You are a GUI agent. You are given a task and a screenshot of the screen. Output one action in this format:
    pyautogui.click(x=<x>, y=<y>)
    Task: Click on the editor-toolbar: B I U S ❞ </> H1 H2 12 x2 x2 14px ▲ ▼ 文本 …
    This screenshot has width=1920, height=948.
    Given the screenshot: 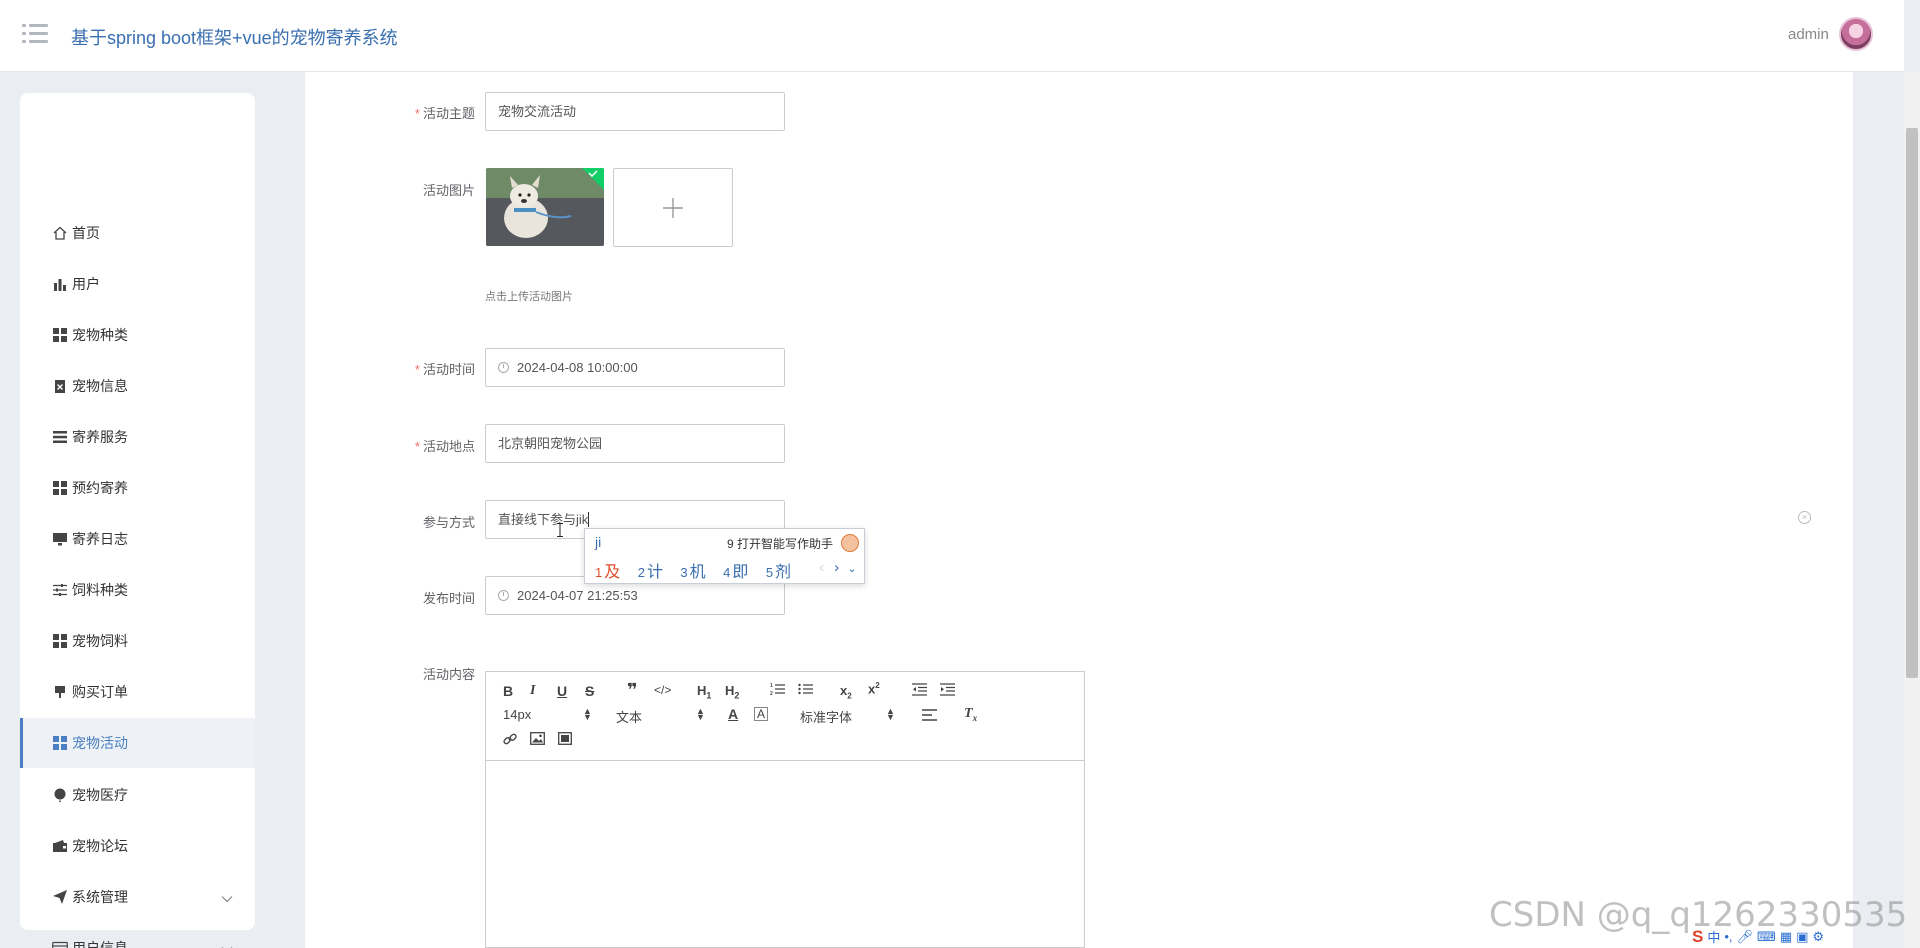 What is the action you would take?
    pyautogui.click(x=785, y=716)
    